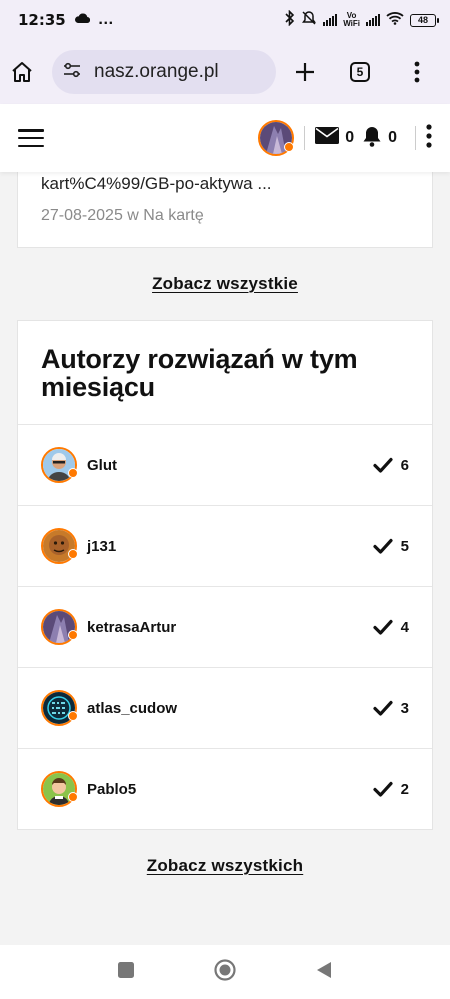 This screenshot has width=450, height=999. What do you see at coordinates (429, 138) in the screenshot?
I see `more-options-icon` at bounding box center [429, 138].